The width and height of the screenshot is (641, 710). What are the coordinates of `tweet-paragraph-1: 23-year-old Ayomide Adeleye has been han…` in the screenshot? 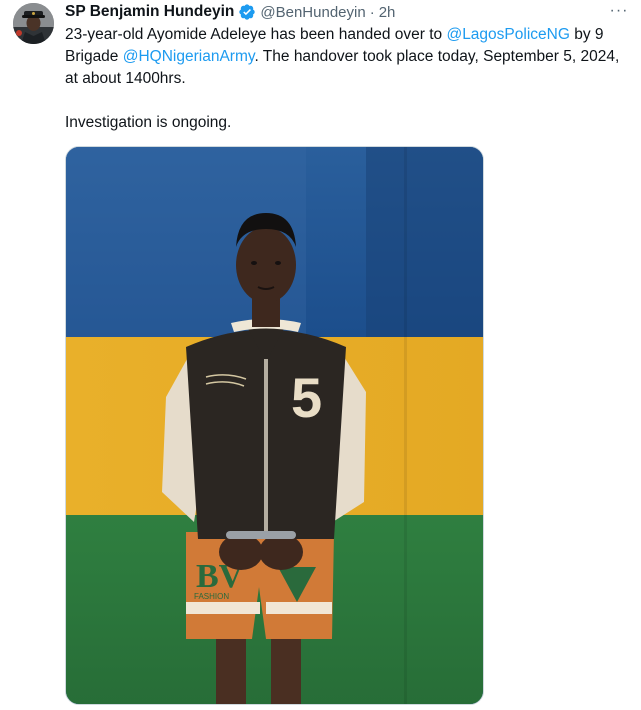 It's located at (345, 57).